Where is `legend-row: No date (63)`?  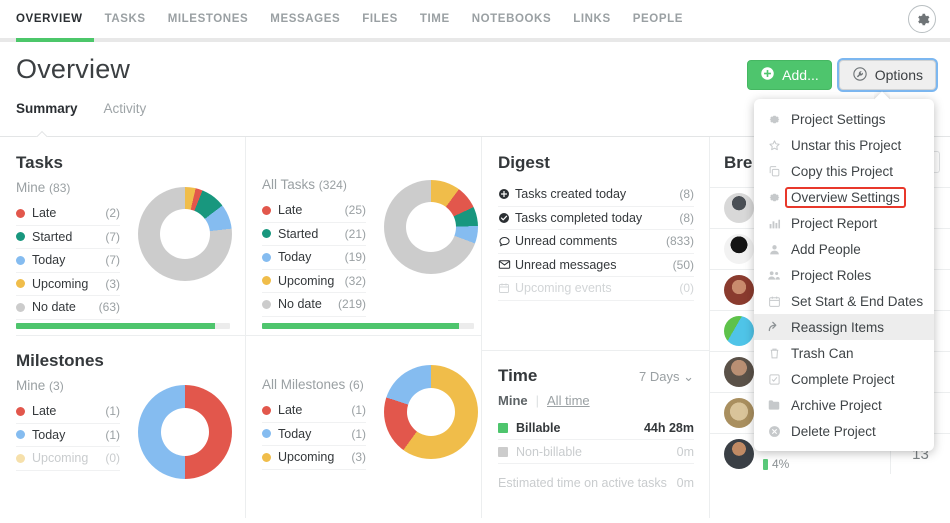 legend-row: No date (63) is located at coordinates (68, 308).